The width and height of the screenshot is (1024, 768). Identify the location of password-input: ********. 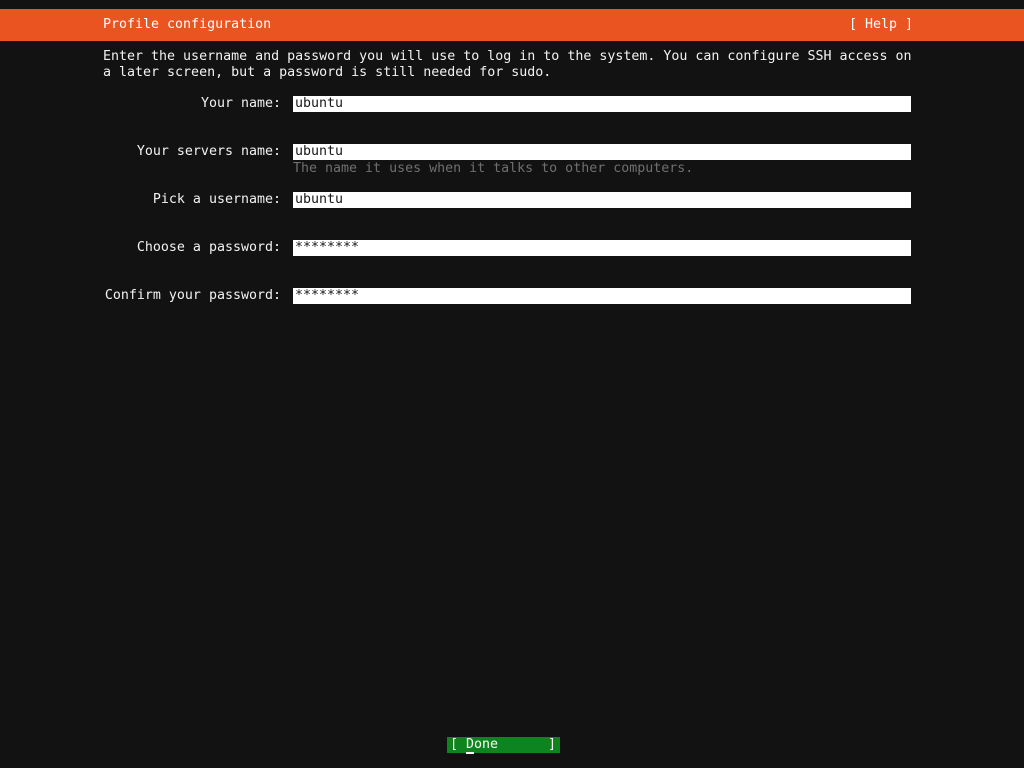
(602, 248).